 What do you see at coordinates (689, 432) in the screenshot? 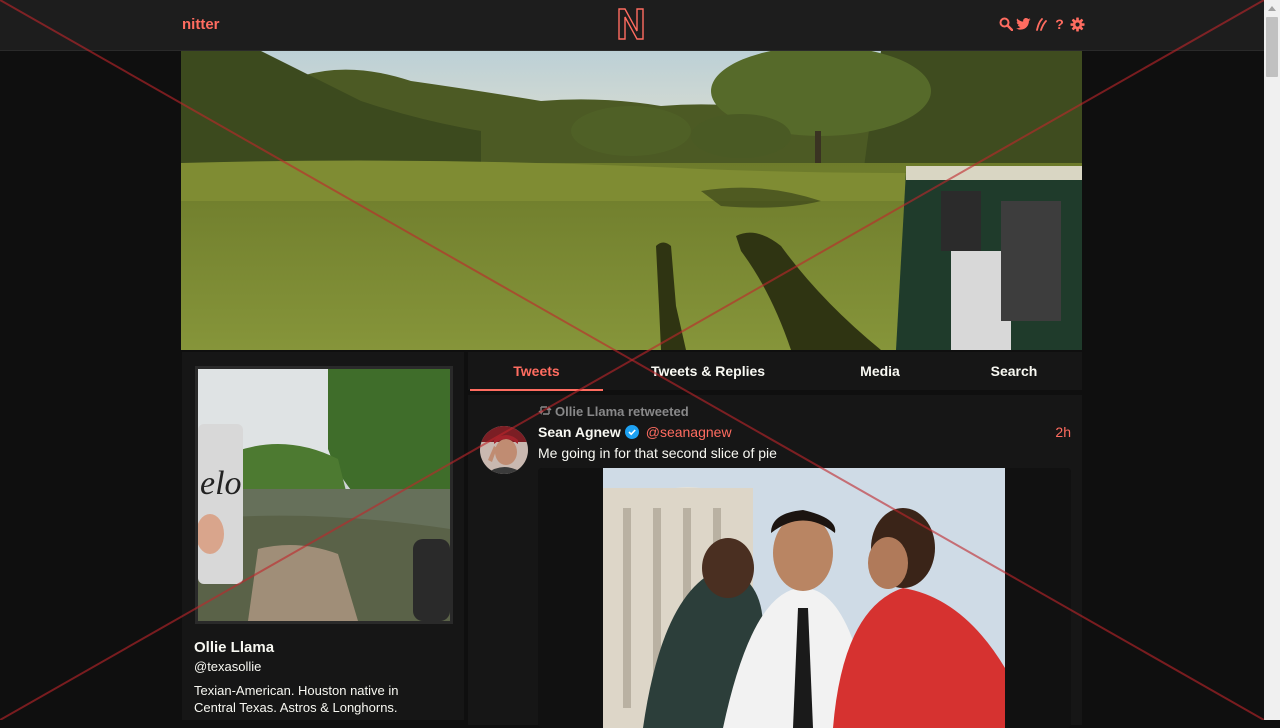
I see `tweet-handle: @seanagnew` at bounding box center [689, 432].